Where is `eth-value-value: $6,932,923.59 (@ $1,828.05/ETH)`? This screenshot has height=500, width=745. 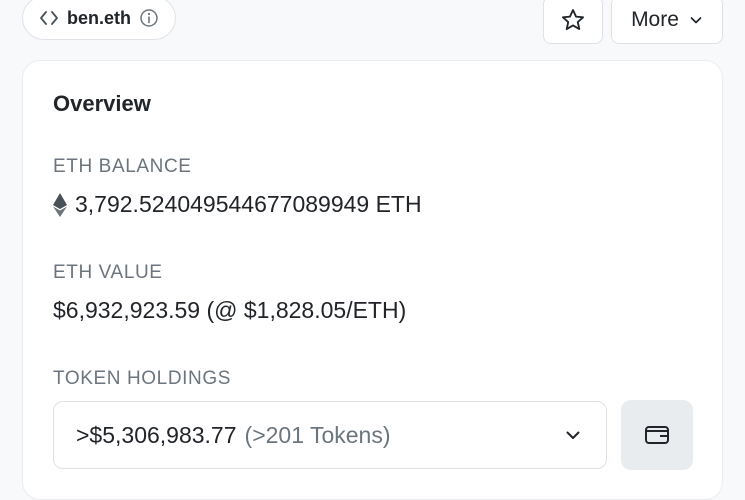
eth-value-value: $6,932,923.59 (@ $1,828.05/ETH) is located at coordinates (230, 310).